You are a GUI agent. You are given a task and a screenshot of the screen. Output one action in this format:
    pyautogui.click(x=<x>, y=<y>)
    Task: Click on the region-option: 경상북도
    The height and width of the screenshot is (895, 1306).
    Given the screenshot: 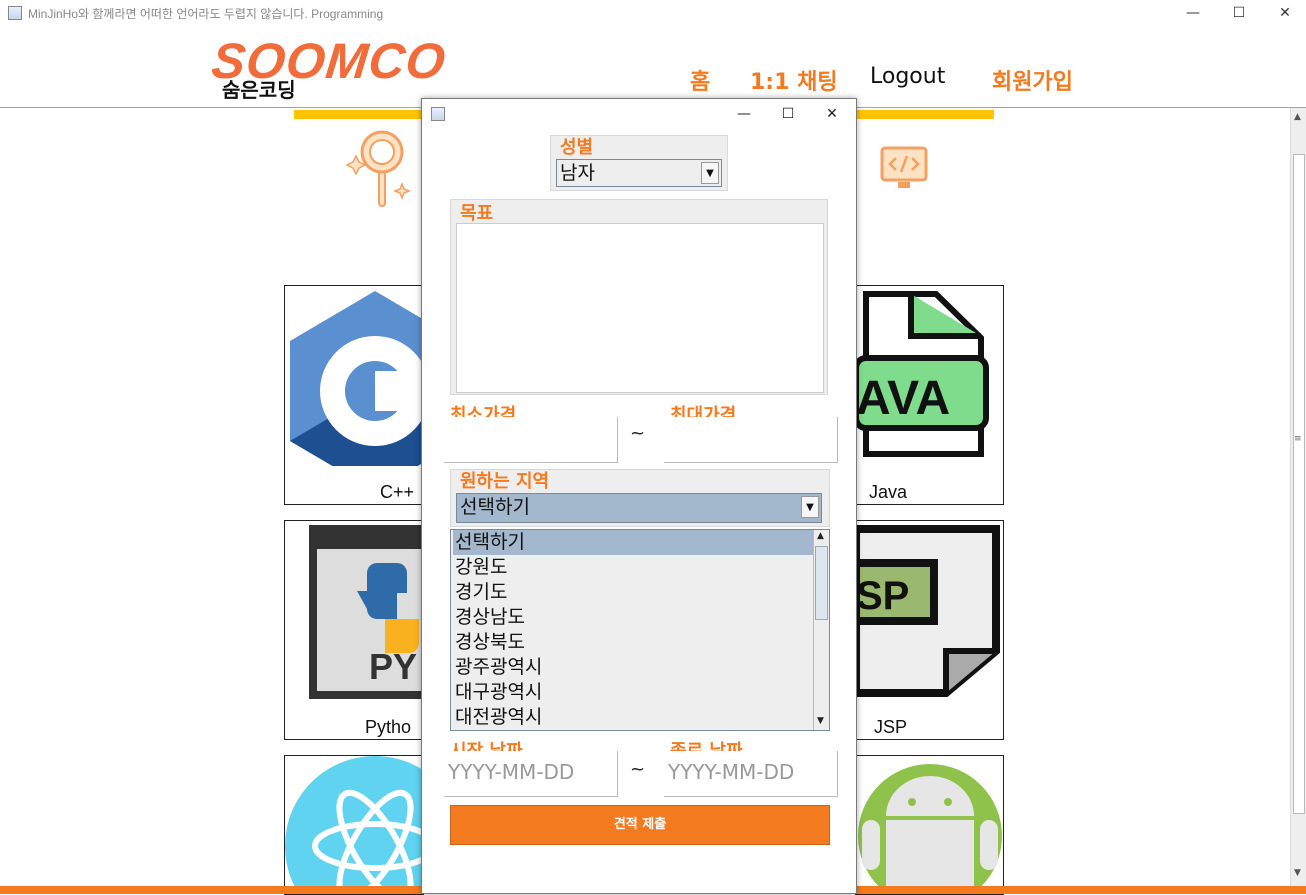 What is the action you would take?
    pyautogui.click(x=634, y=642)
    